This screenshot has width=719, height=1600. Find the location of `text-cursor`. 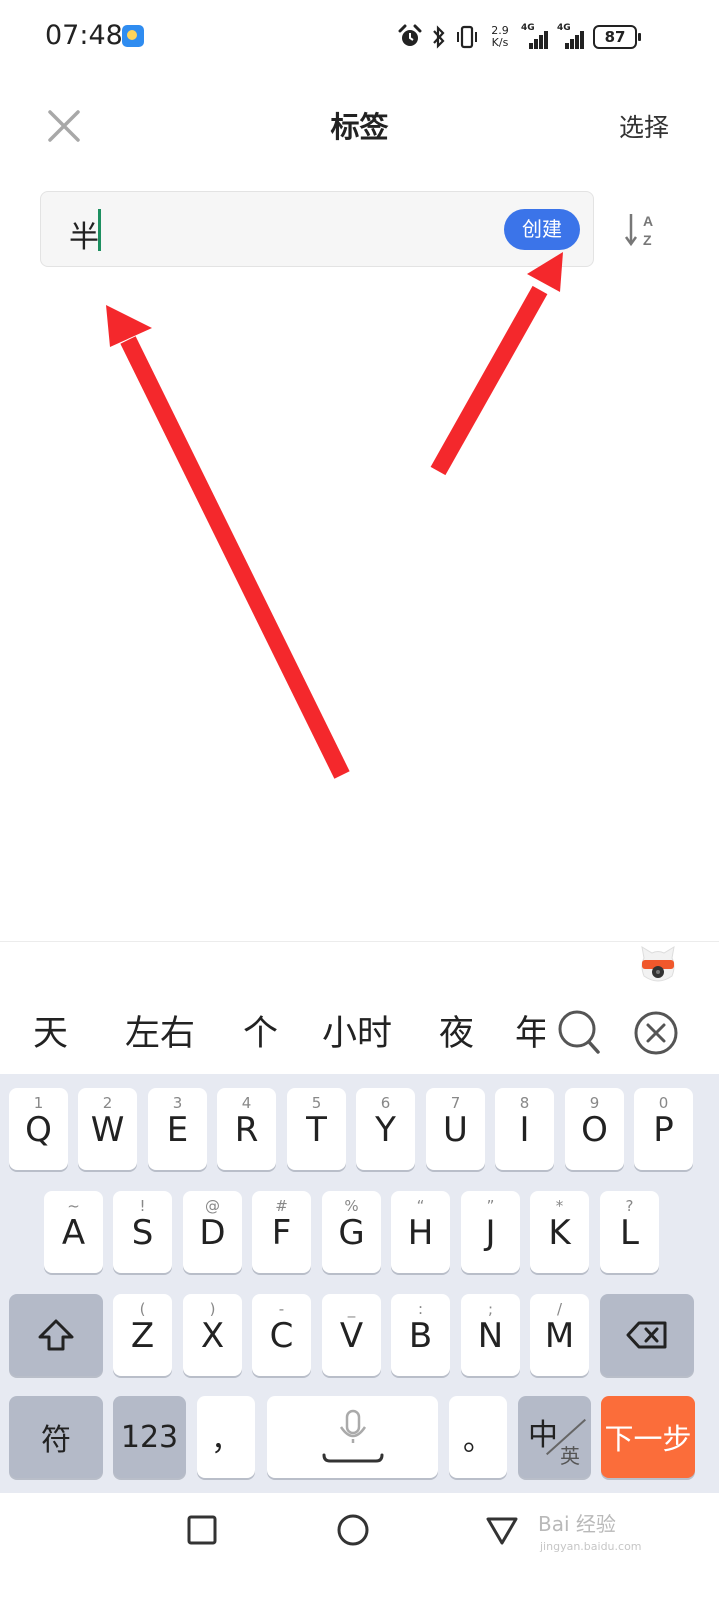

text-cursor is located at coordinates (99, 230).